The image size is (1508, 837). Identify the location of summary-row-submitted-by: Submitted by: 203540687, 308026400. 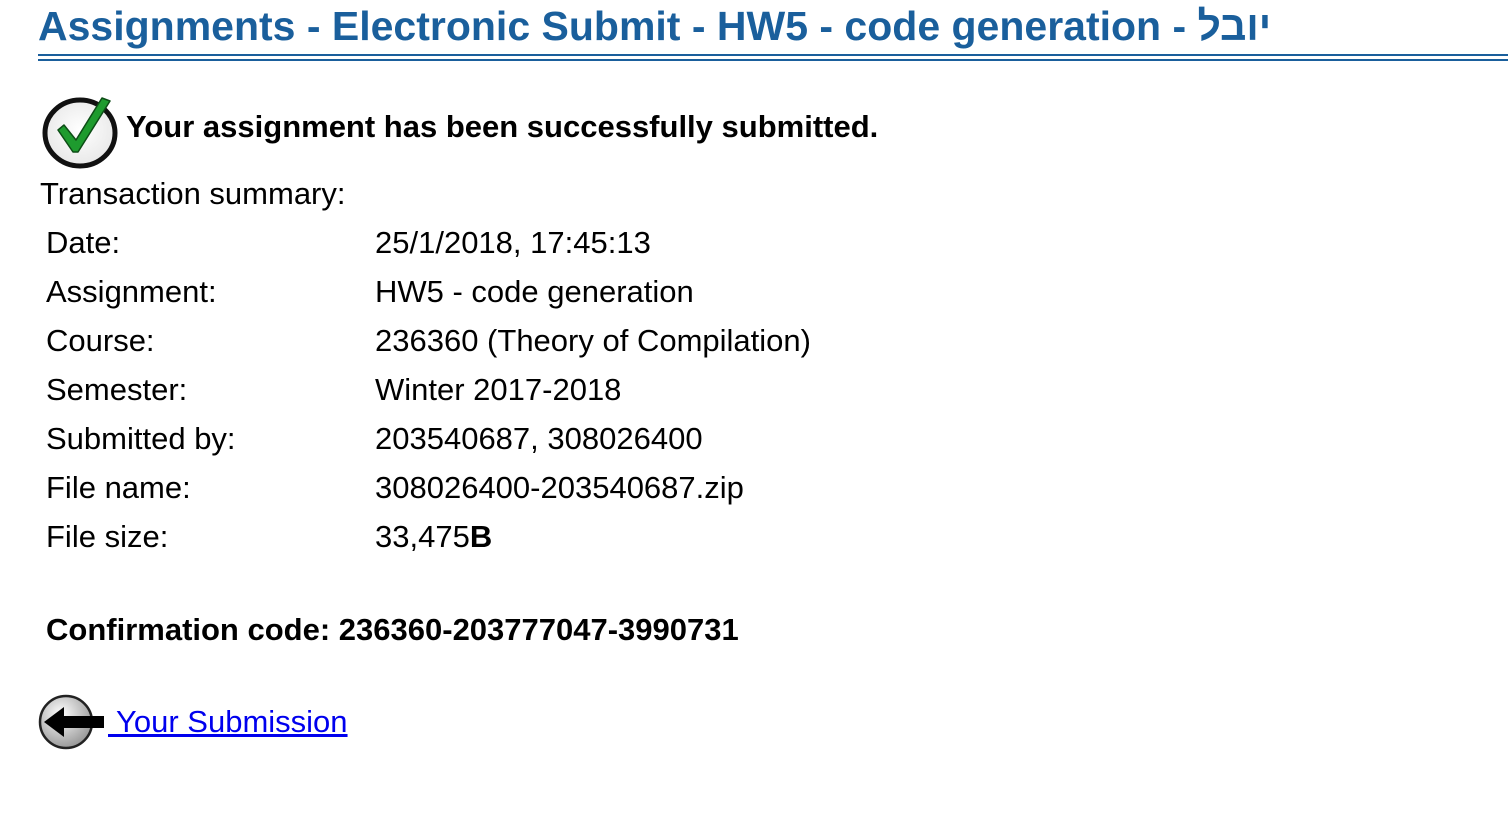
(428, 438).